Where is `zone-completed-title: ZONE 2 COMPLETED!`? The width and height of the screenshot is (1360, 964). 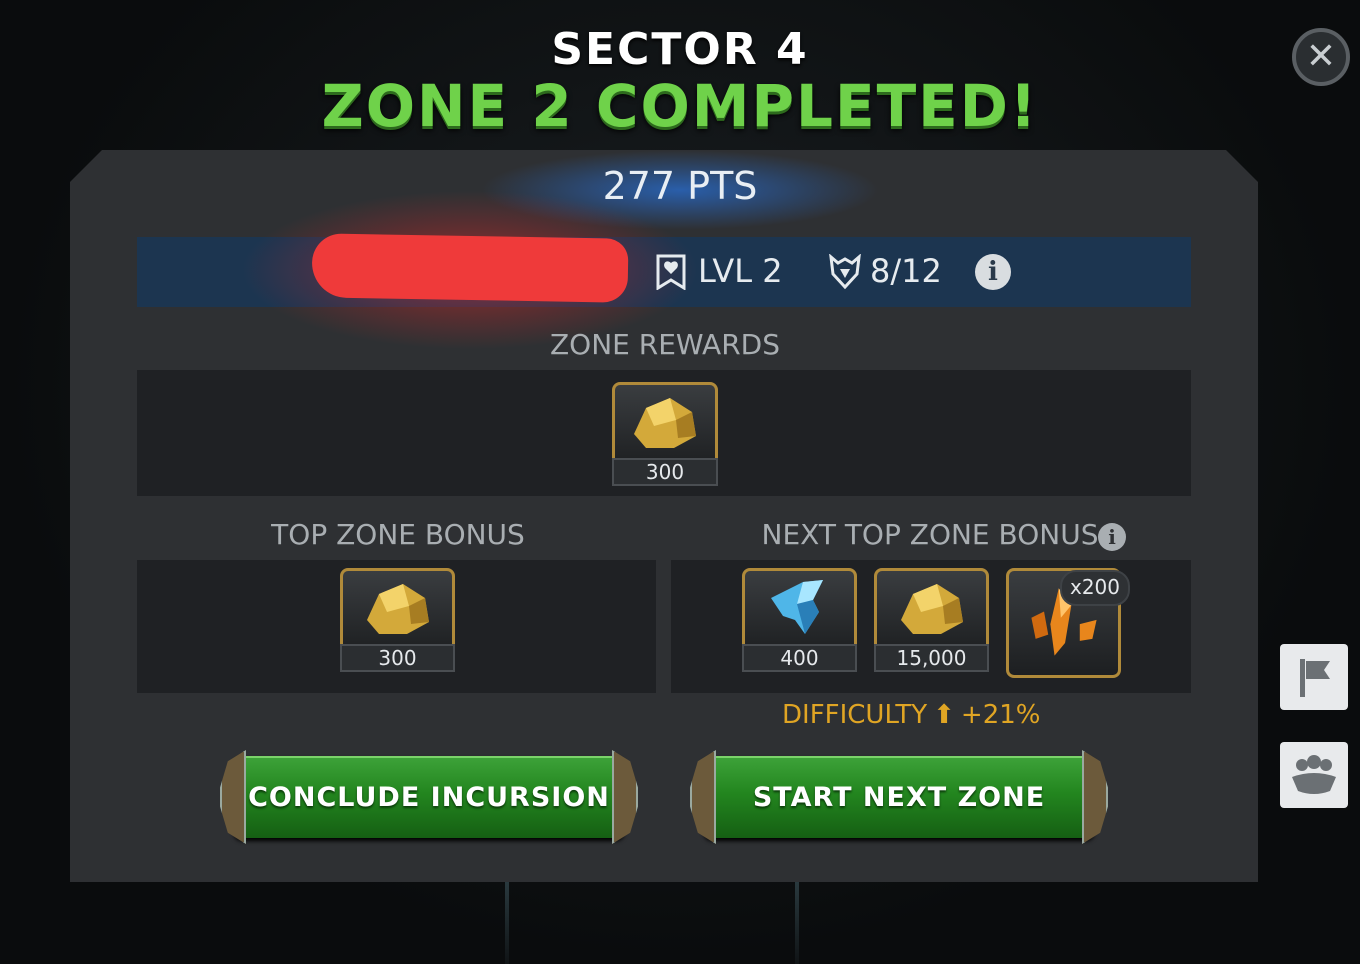
zone-completed-title: ZONE 2 COMPLETED! is located at coordinates (680, 106).